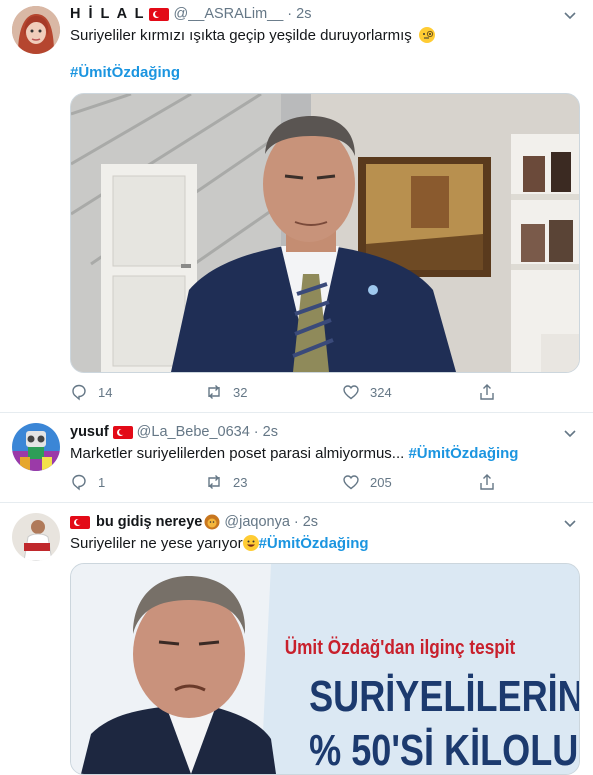 This screenshot has height=775, width=593. I want to click on like-button: 324, so click(367, 392).